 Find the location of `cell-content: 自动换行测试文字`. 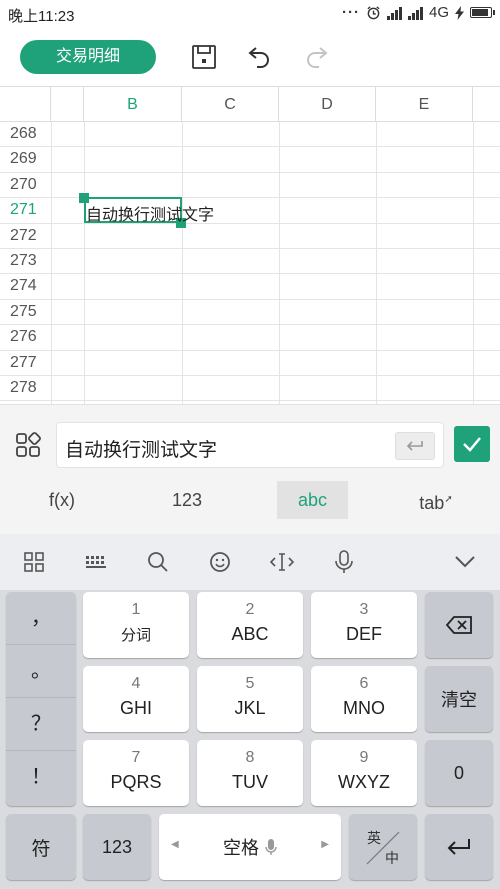

cell-content: 自动换行测试文字 is located at coordinates (150, 215).